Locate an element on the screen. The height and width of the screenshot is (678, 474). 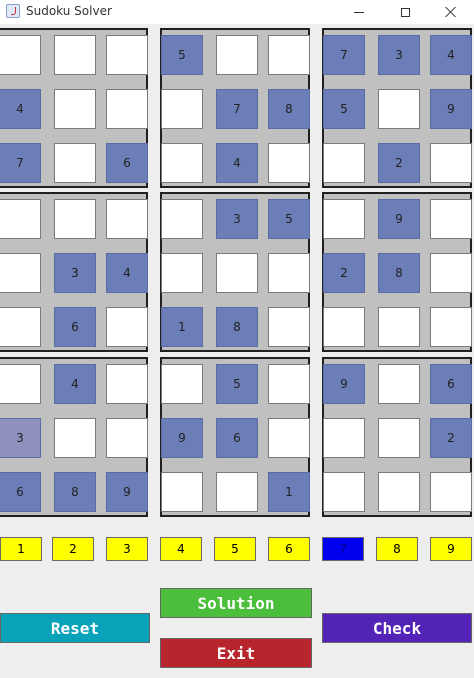
sudoku-cell-selected: 3 is located at coordinates (20, 438).